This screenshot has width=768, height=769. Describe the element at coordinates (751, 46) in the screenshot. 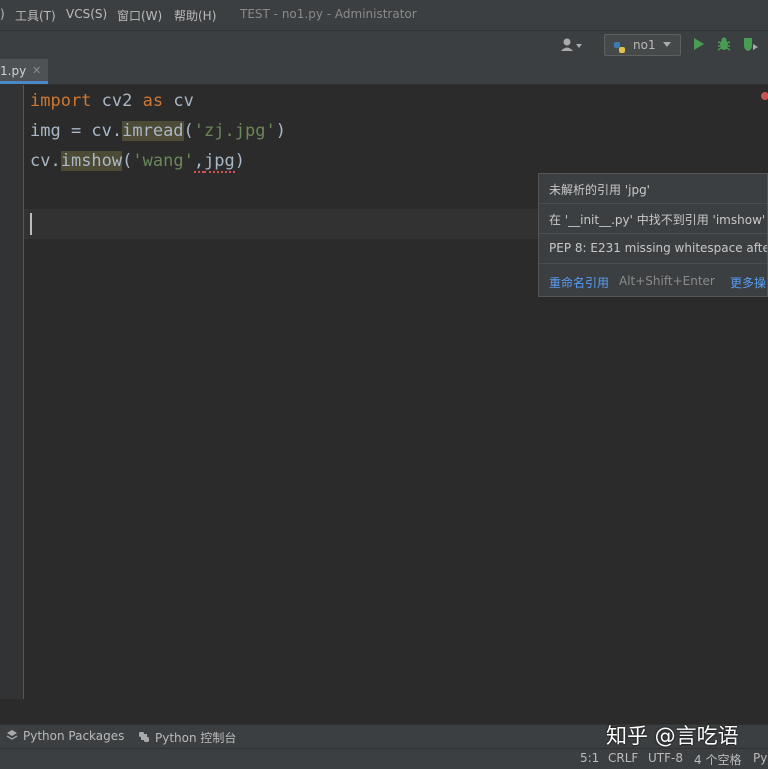

I see `coverage-icon` at that location.